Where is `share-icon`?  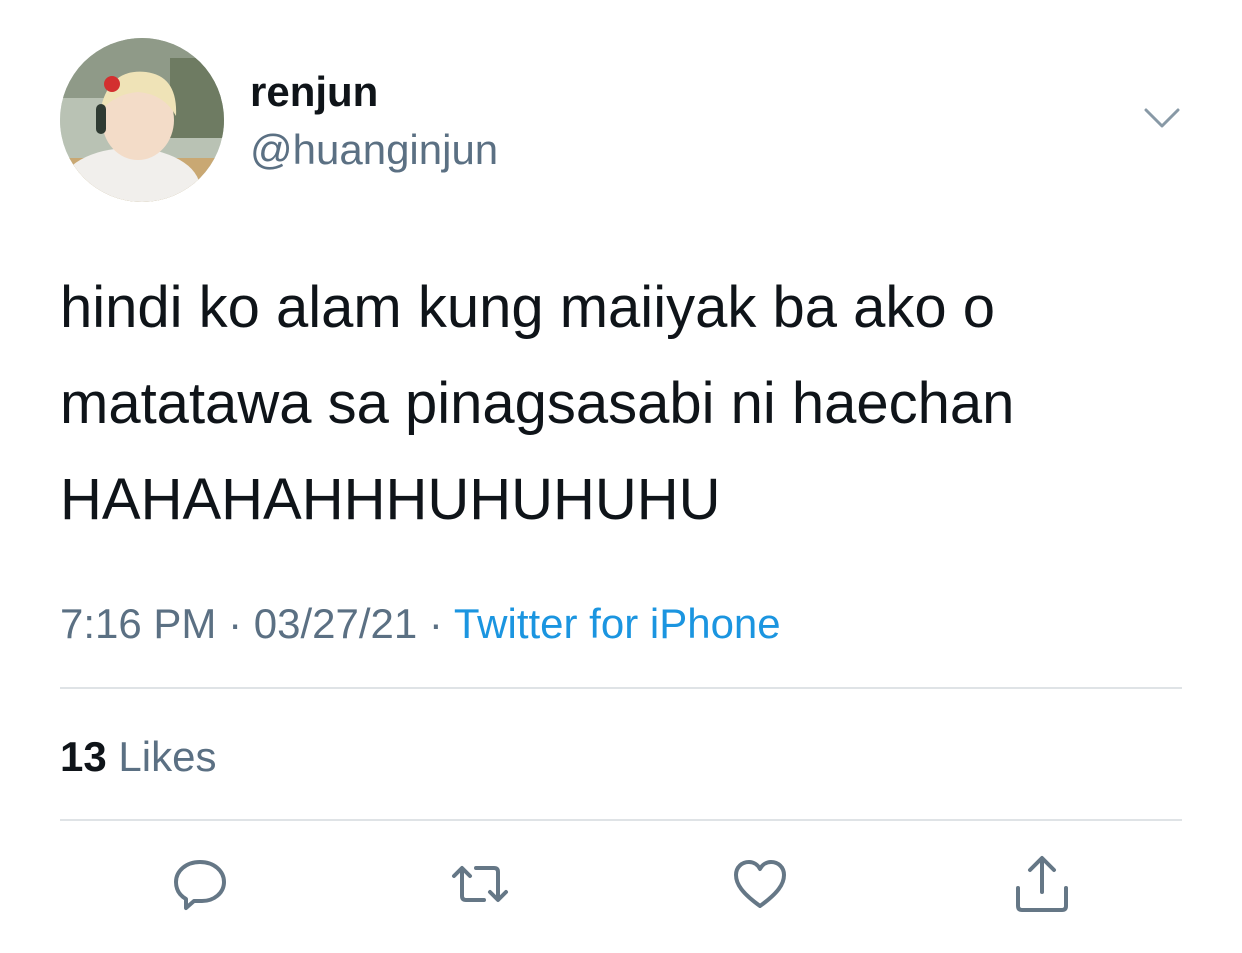 share-icon is located at coordinates (1042, 884).